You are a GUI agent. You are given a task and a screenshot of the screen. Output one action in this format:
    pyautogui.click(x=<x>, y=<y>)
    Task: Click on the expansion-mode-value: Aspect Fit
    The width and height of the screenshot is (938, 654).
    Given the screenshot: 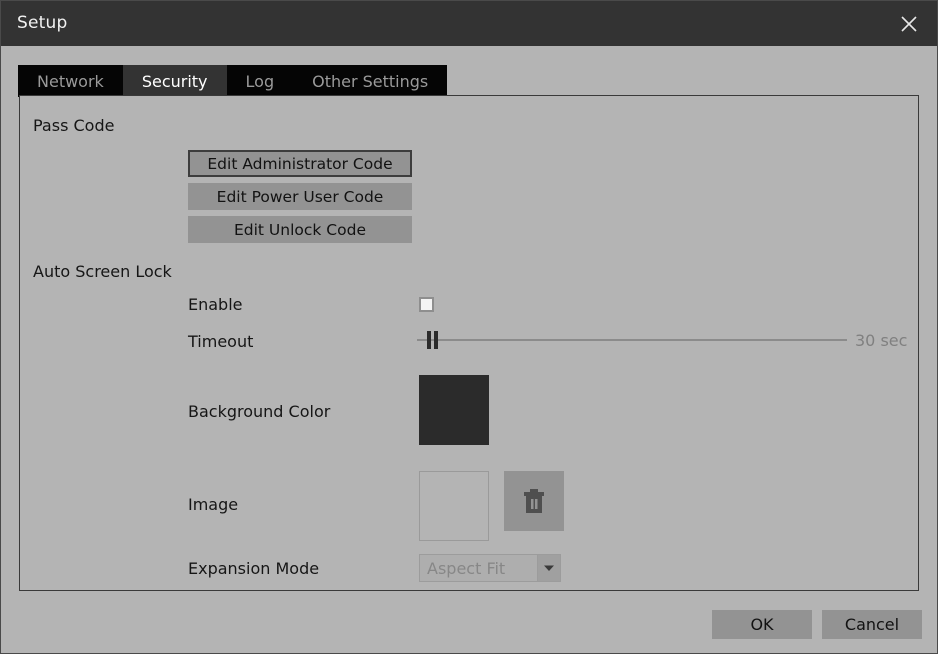 What is the action you would take?
    pyautogui.click(x=478, y=568)
    